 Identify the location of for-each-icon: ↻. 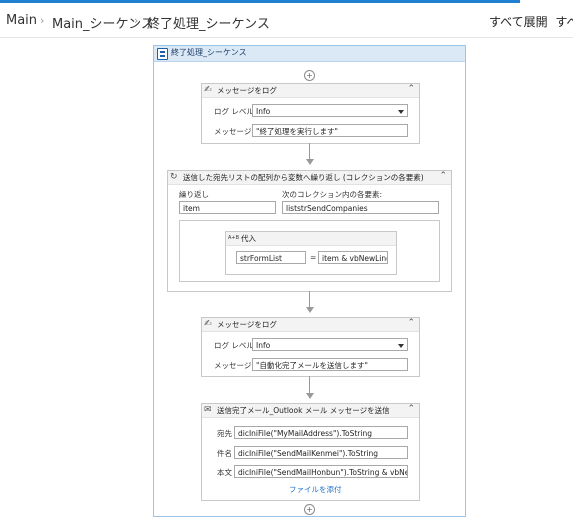
(174, 177).